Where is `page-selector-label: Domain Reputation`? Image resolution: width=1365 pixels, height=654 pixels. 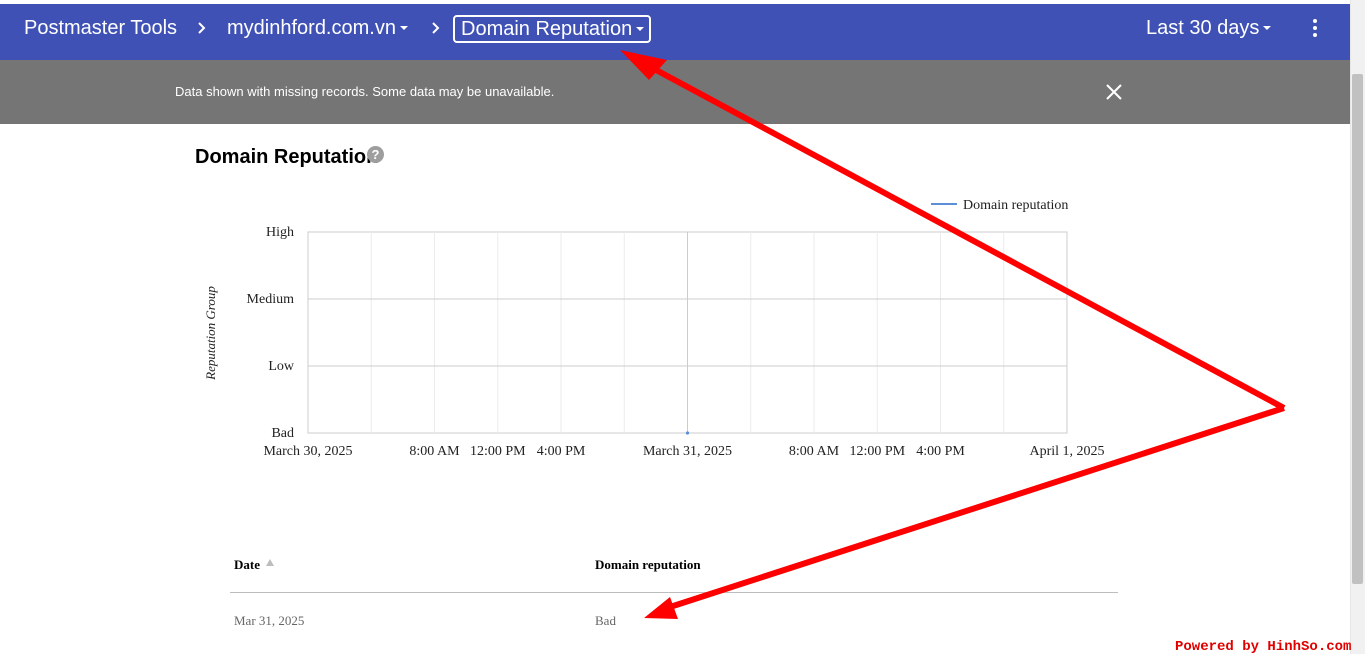 page-selector-label: Domain Reputation is located at coordinates (547, 29).